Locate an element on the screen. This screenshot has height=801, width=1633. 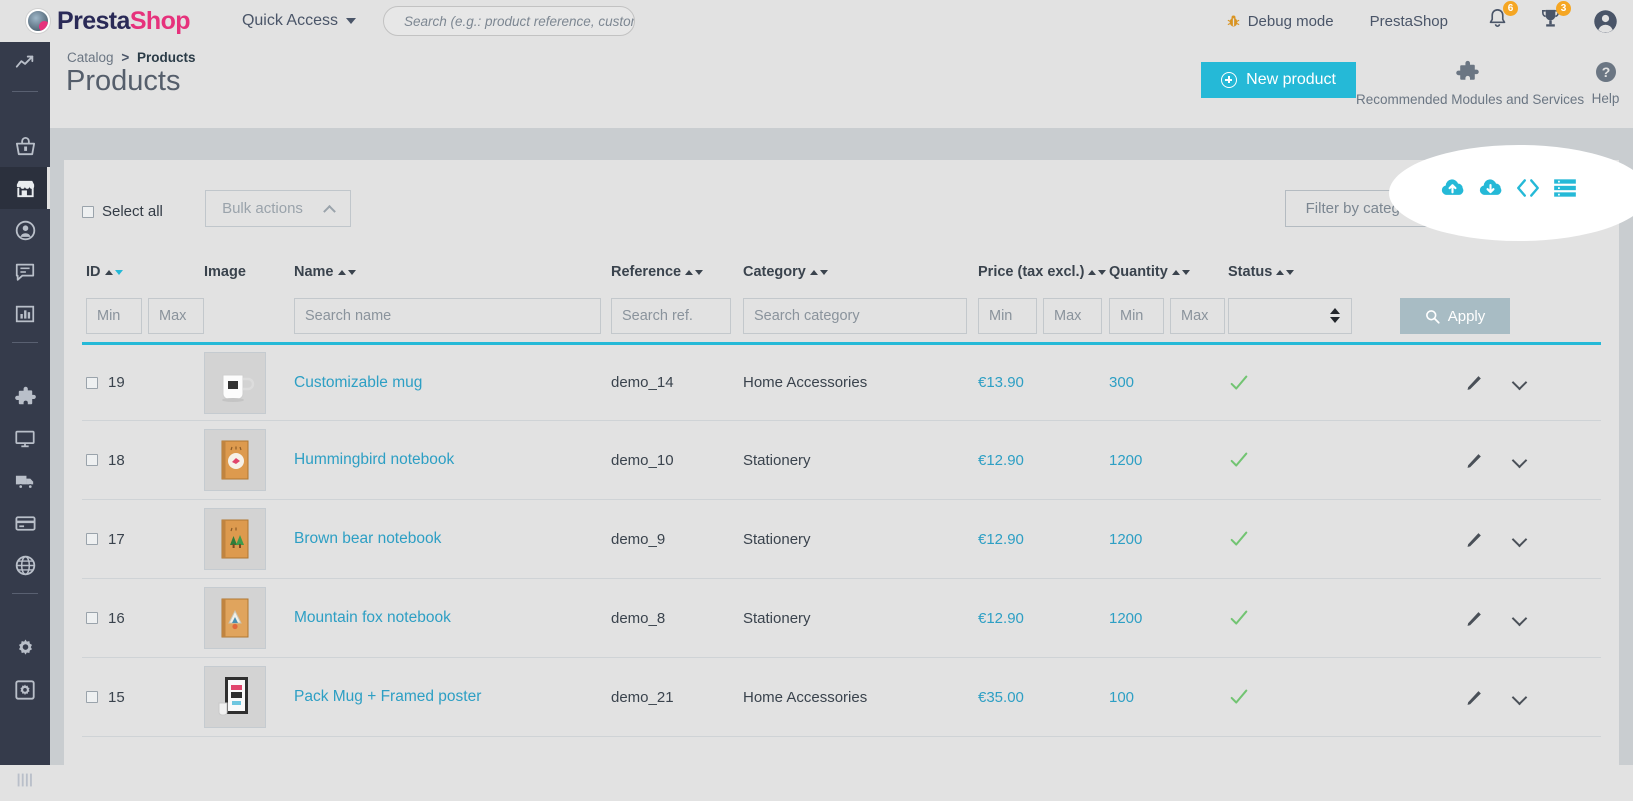
quick-access-menu: Quick Access is located at coordinates (299, 21).